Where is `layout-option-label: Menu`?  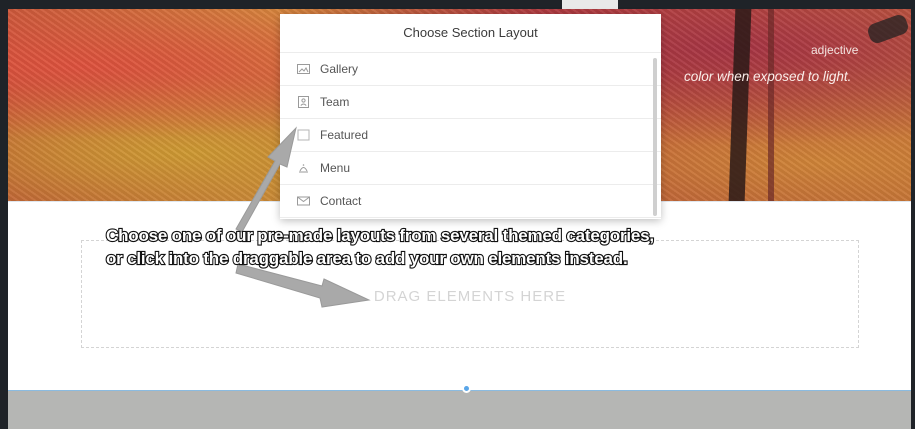
layout-option-label: Menu is located at coordinates (335, 168).